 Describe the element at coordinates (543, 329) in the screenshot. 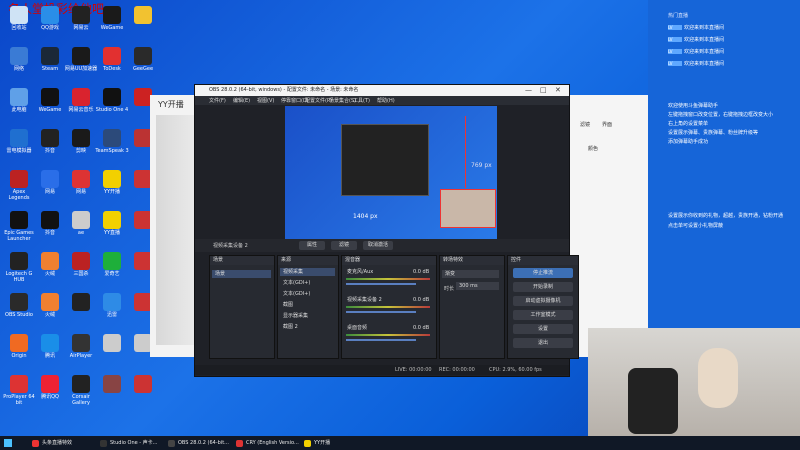

I see `control-button: 设置` at that location.